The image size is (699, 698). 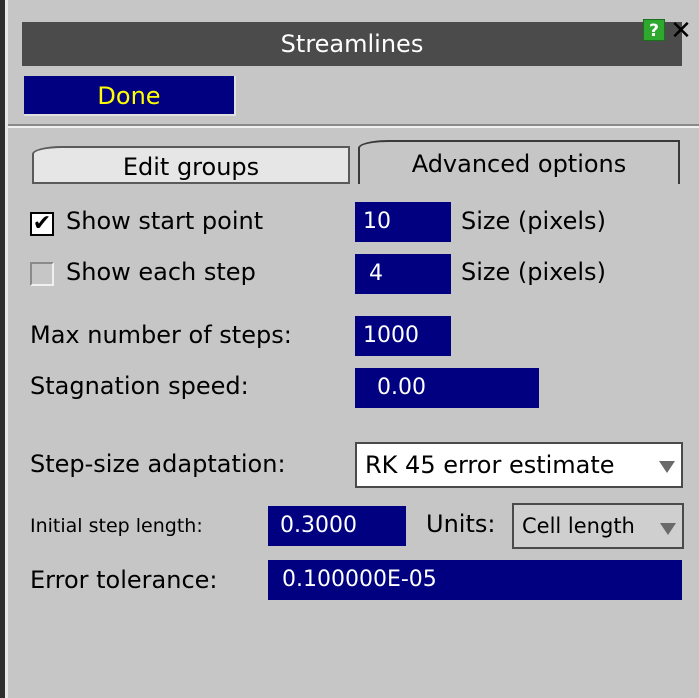 I want to click on step-size-adaptation-select: RK 45 error estimate, so click(x=519, y=465).